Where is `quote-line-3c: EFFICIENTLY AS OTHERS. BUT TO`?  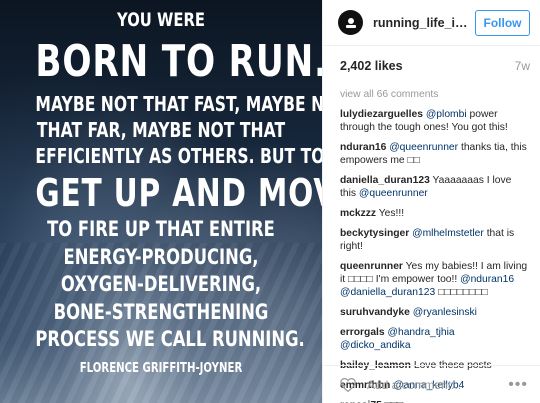
quote-line-3c: EFFICIENTLY AS OTHERS. BUT TO is located at coordinates (178, 156).